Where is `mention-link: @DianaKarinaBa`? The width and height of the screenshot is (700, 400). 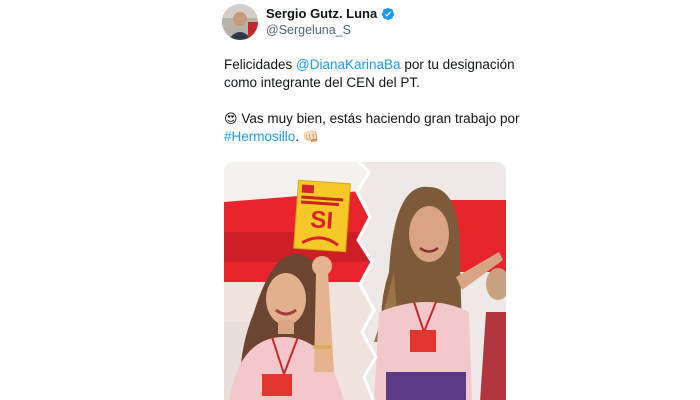 mention-link: @DianaKarinaBa is located at coordinates (348, 64).